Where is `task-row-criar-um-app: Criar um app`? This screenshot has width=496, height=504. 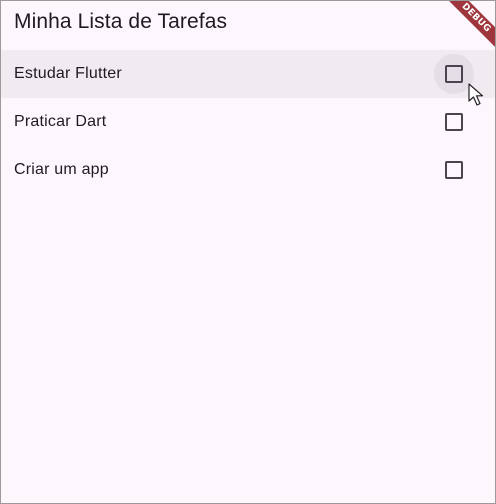 task-row-criar-um-app: Criar um app is located at coordinates (248, 170).